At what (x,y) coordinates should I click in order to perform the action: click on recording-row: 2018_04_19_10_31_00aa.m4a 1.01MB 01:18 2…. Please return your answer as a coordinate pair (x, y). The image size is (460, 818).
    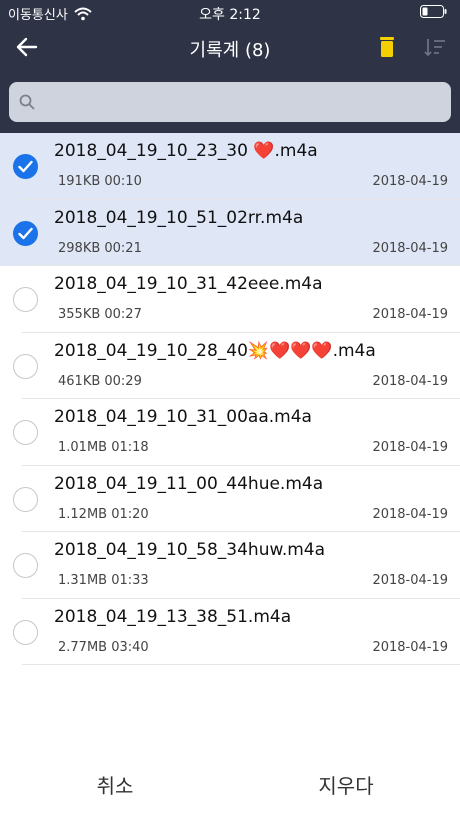
    Looking at the image, I should click on (230, 432).